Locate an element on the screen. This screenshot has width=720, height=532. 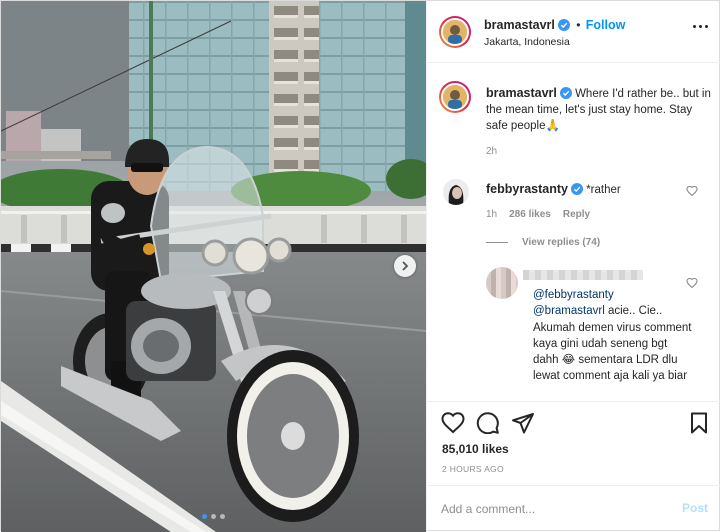
like-comment-heart-icon is located at coordinates (692, 191).